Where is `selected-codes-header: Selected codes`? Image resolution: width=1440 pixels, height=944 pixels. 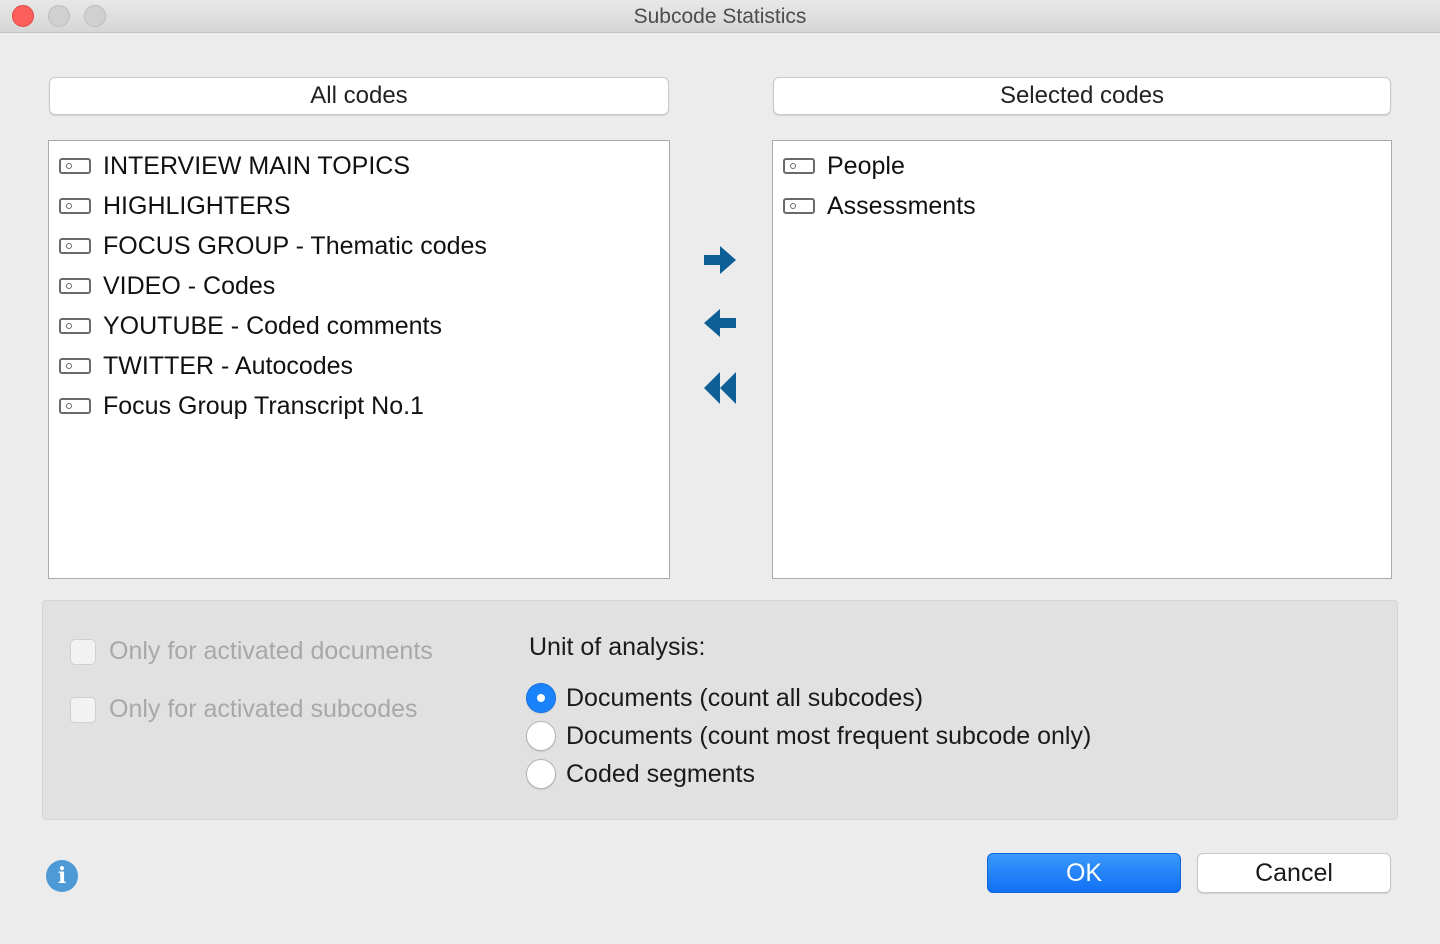 selected-codes-header: Selected codes is located at coordinates (1082, 96).